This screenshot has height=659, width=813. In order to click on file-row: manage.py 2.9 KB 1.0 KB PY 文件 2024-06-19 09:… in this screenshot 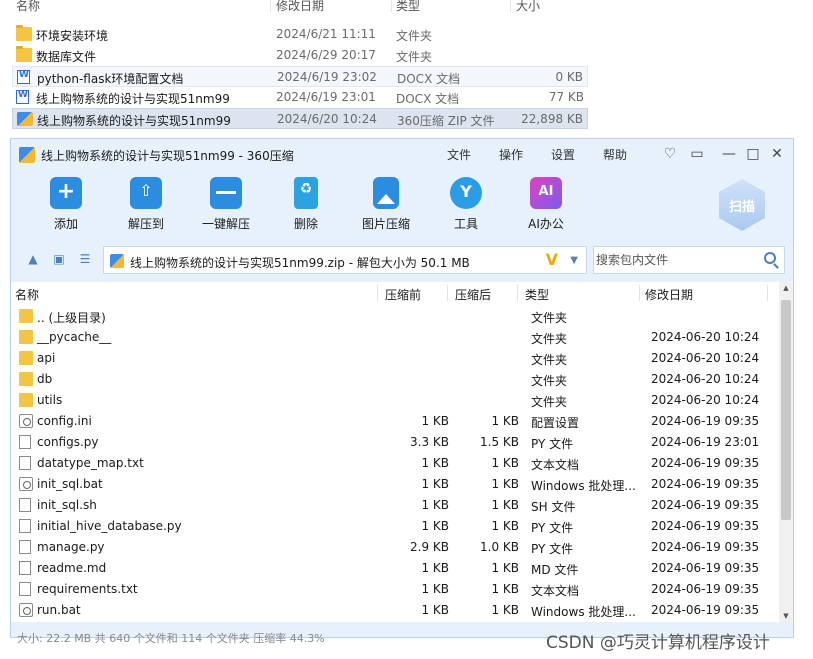, I will do `click(395, 547)`.